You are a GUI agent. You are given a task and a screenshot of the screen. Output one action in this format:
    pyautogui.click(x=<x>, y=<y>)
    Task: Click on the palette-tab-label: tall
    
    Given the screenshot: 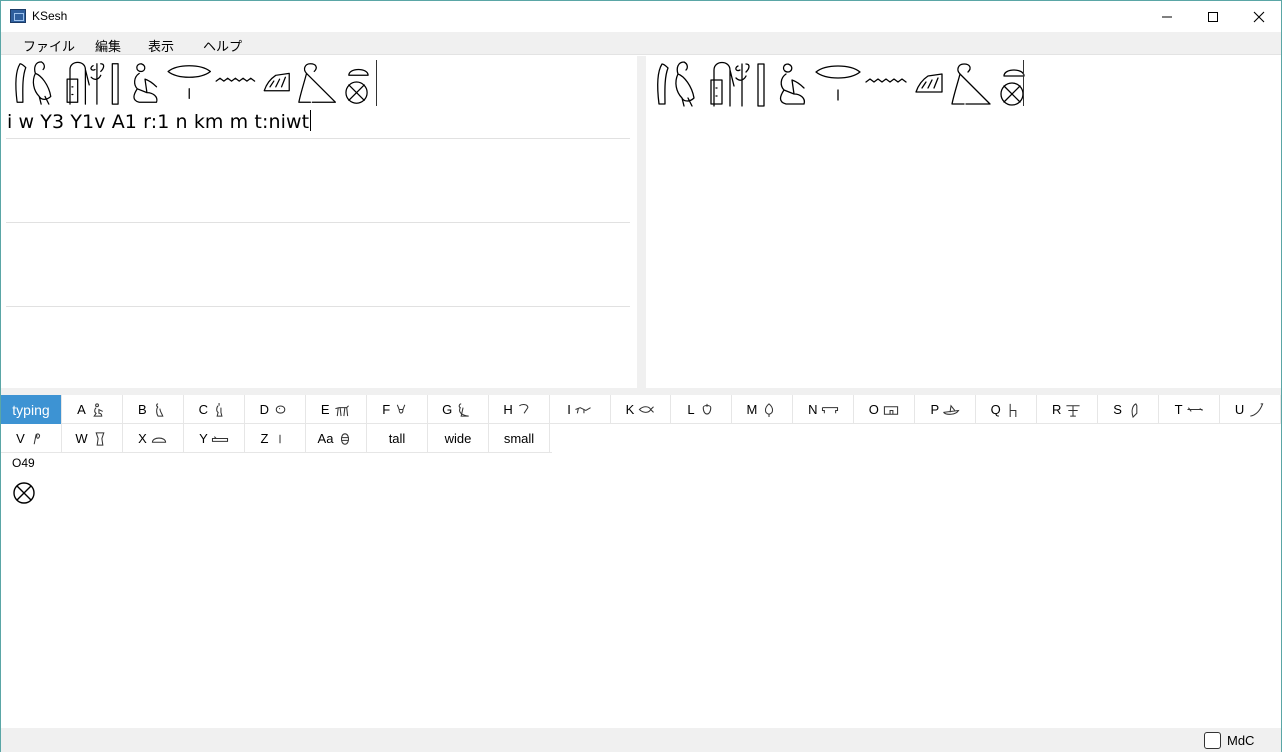 What is the action you would take?
    pyautogui.click(x=397, y=438)
    